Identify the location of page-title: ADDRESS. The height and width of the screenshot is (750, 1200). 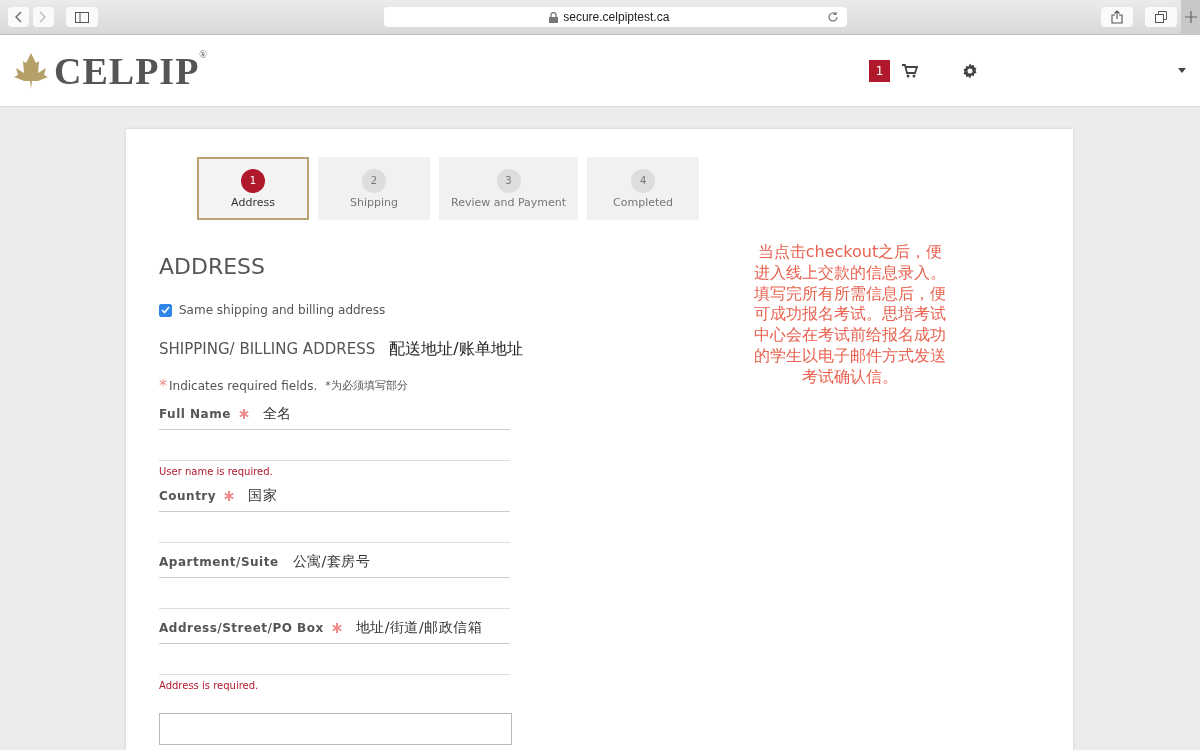
(213, 266).